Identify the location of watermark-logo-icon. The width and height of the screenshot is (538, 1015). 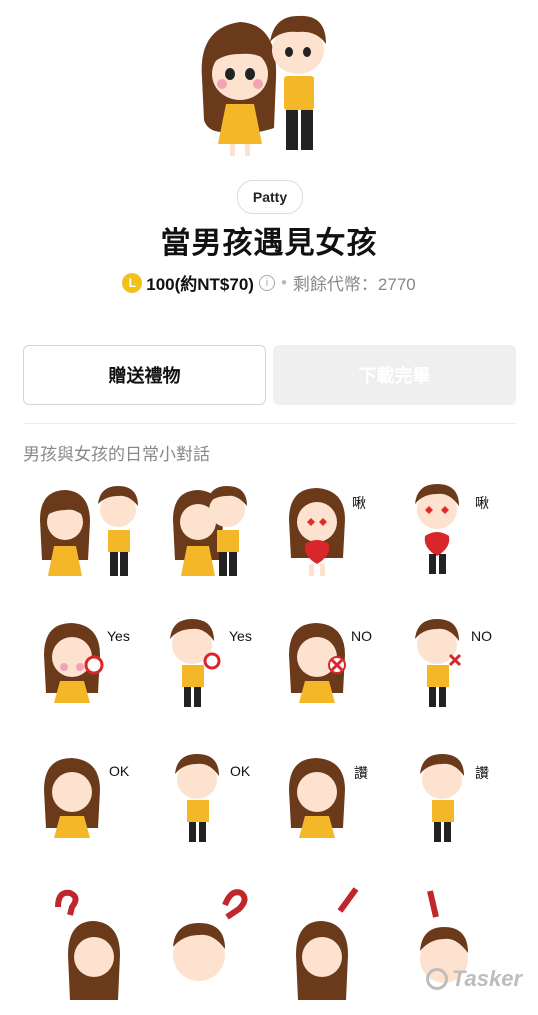
(436, 979).